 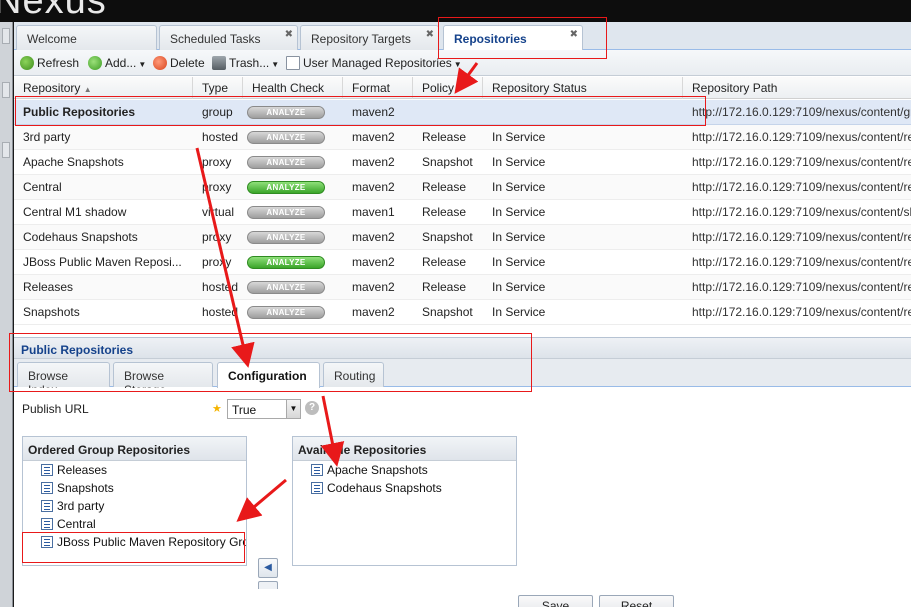 I want to click on repository-status-cell: In Service, so click(x=519, y=262).